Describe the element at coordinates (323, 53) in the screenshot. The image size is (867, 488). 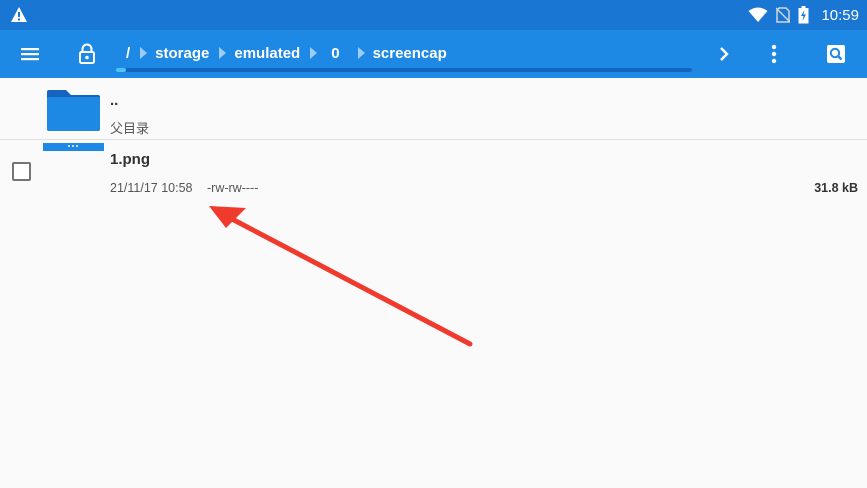
I see `breadcrumb-item-0: 0` at that location.